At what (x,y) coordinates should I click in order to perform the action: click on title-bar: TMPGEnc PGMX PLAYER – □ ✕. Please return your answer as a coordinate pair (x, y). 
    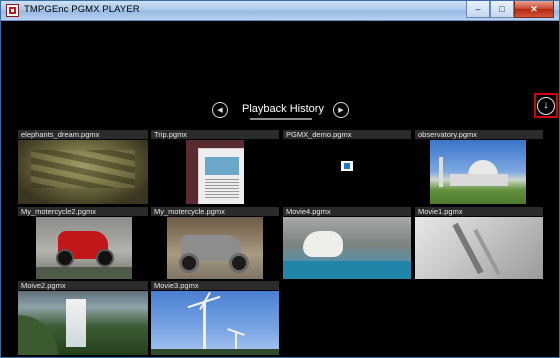
    Looking at the image, I should click on (280, 11).